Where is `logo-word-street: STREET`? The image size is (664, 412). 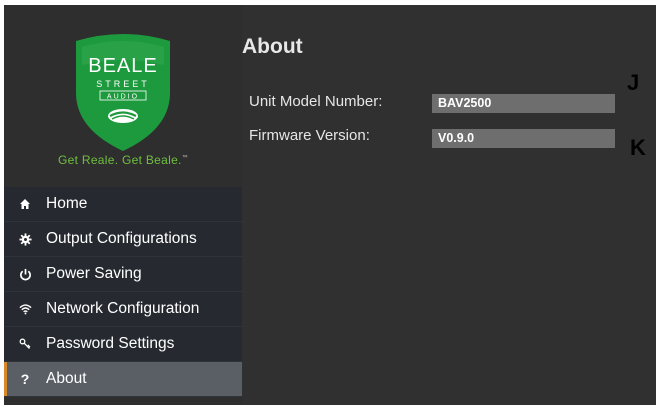 logo-word-street: STREET is located at coordinates (123, 84).